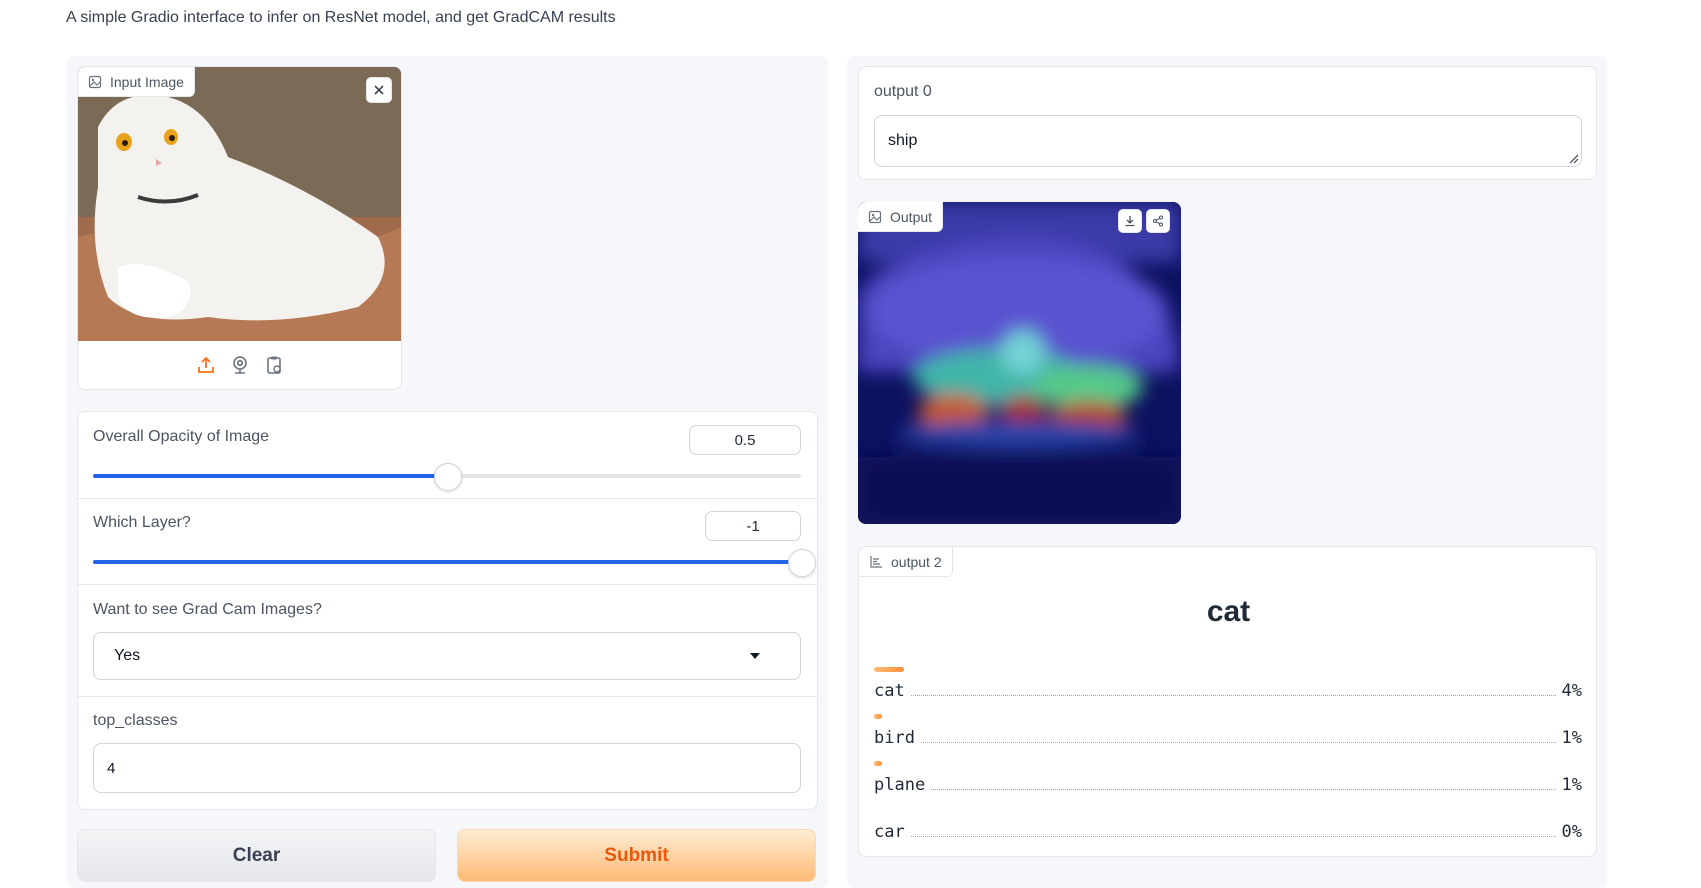  Describe the element at coordinates (892, 832) in the screenshot. I see `confidence-label: car` at that location.